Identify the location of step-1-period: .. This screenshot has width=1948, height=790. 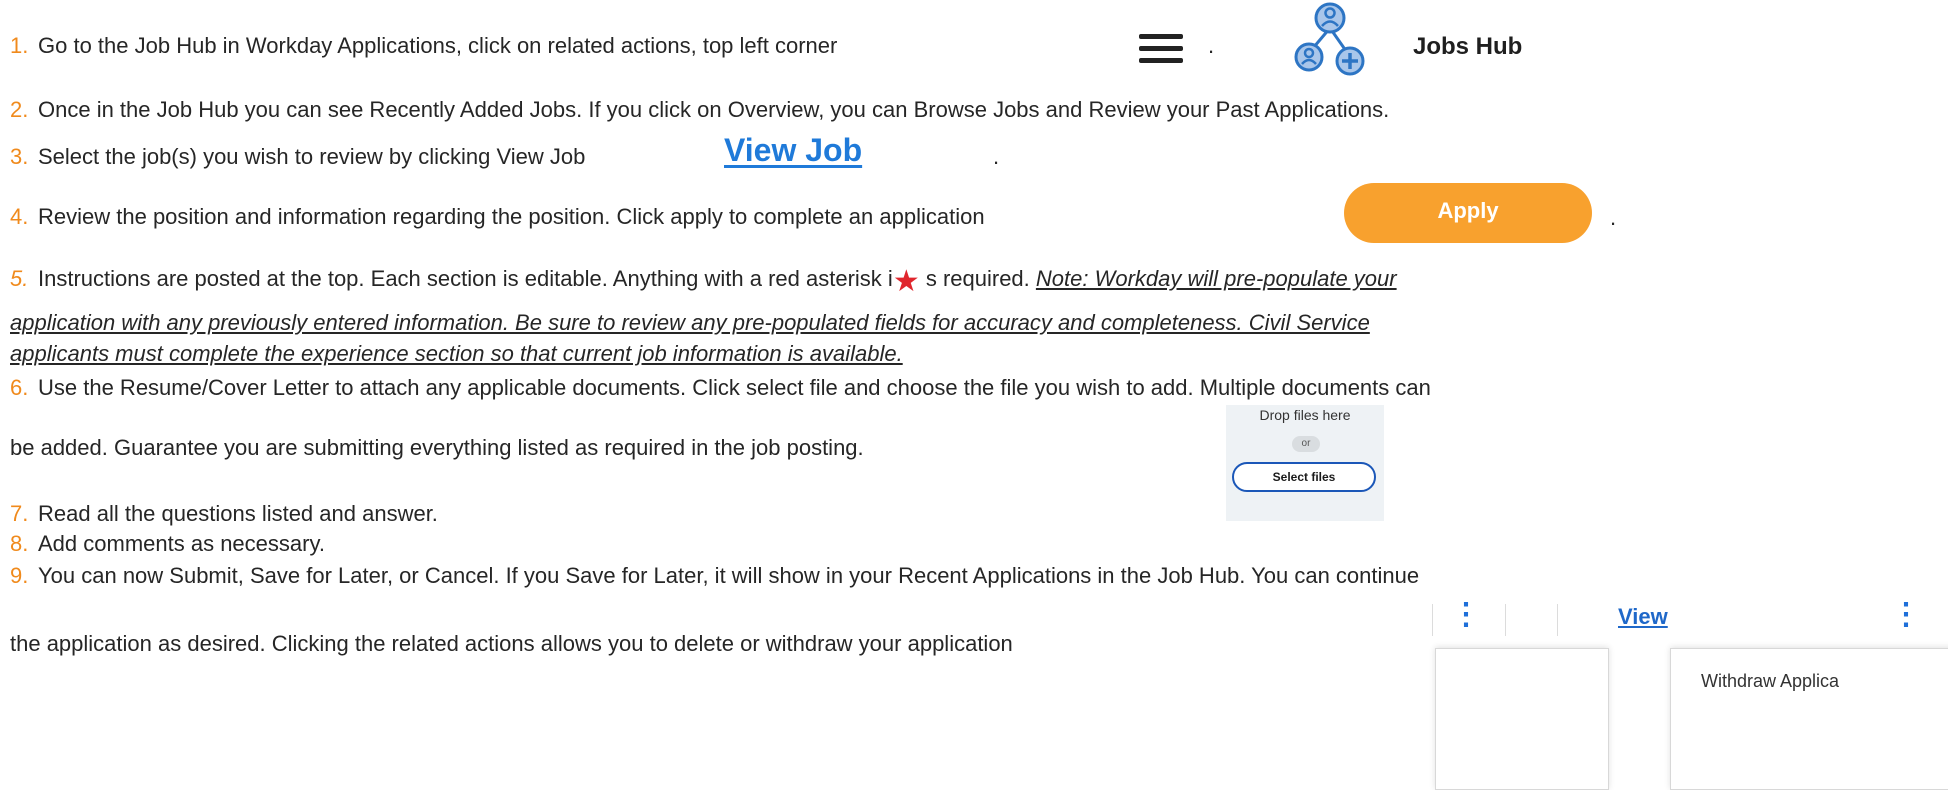
(1211, 45).